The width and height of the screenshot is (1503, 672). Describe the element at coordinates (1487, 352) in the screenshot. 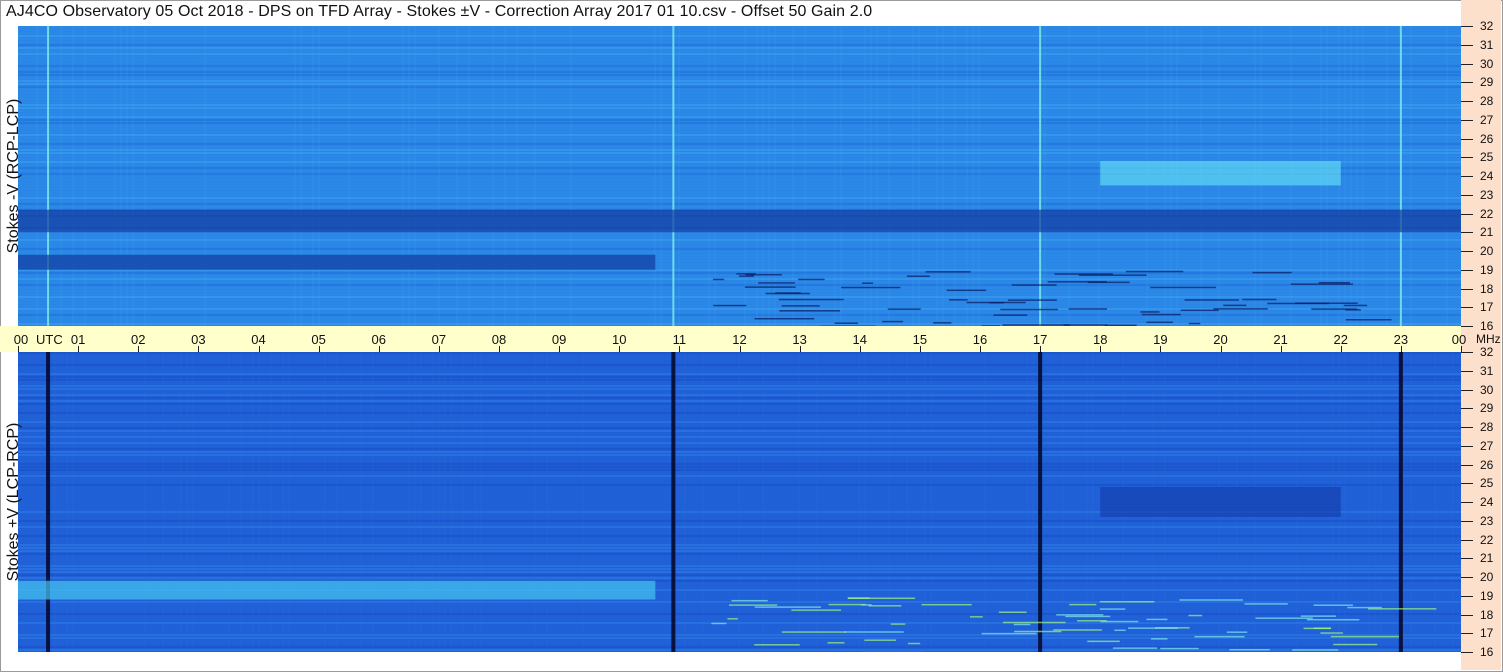

I see `frequency-tick-label: 32` at that location.